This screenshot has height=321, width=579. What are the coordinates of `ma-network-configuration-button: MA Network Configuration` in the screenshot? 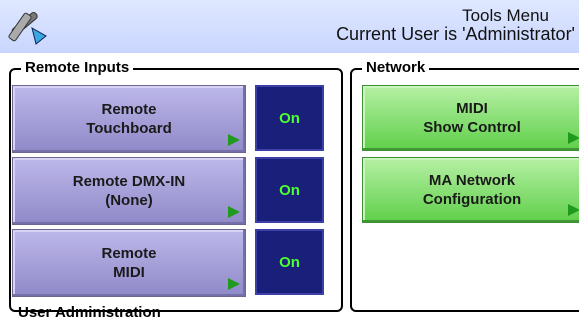 It's located at (470, 190).